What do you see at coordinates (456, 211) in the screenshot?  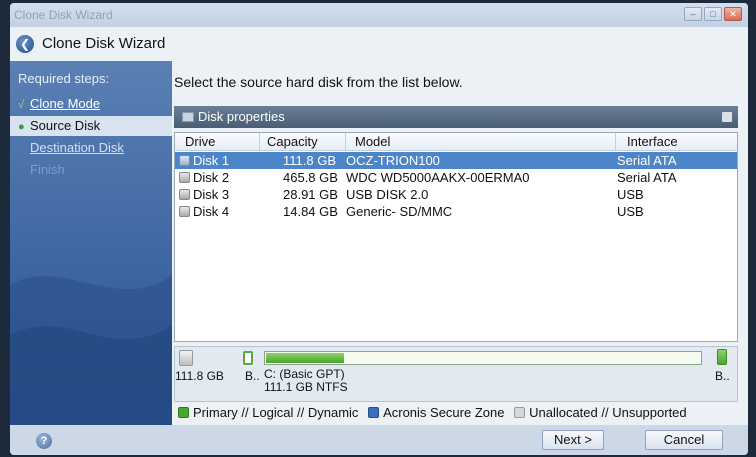 I see `disk-row-4: Disk 4 14.84 GB Generic- SD/MMC USB` at bounding box center [456, 211].